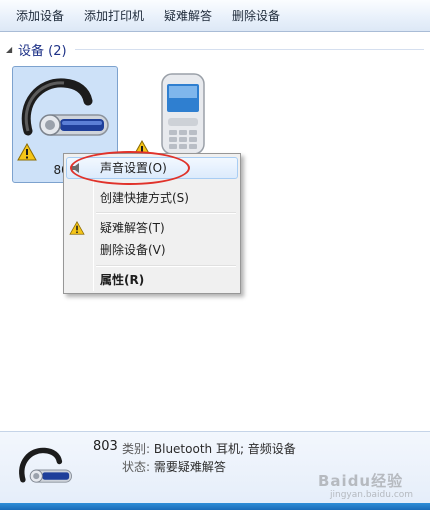  I want to click on menu-item-create-shortcut: 创建快捷方式(S), so click(152, 198).